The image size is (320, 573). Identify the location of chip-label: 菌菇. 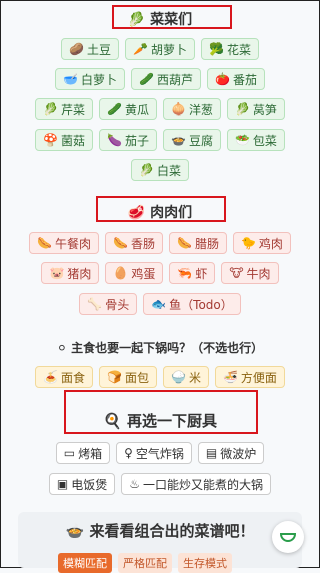
(73, 140).